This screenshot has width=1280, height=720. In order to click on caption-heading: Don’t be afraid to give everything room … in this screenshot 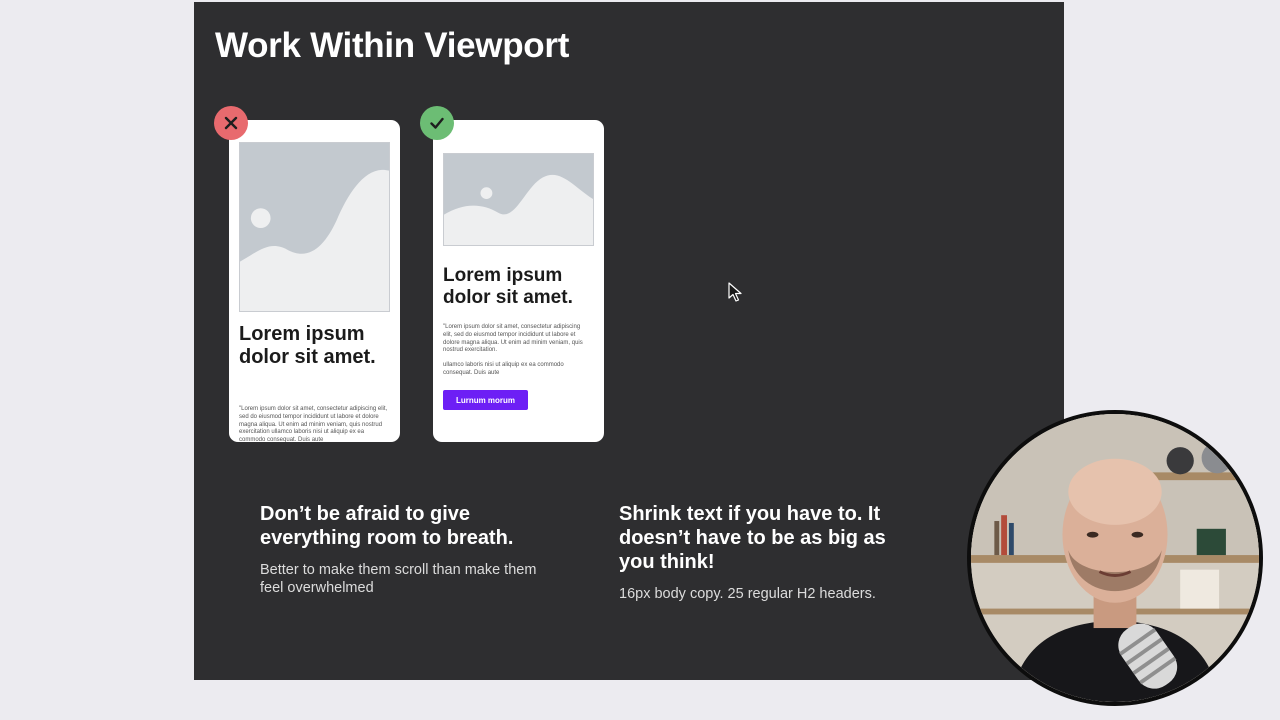, I will do `click(387, 526)`.